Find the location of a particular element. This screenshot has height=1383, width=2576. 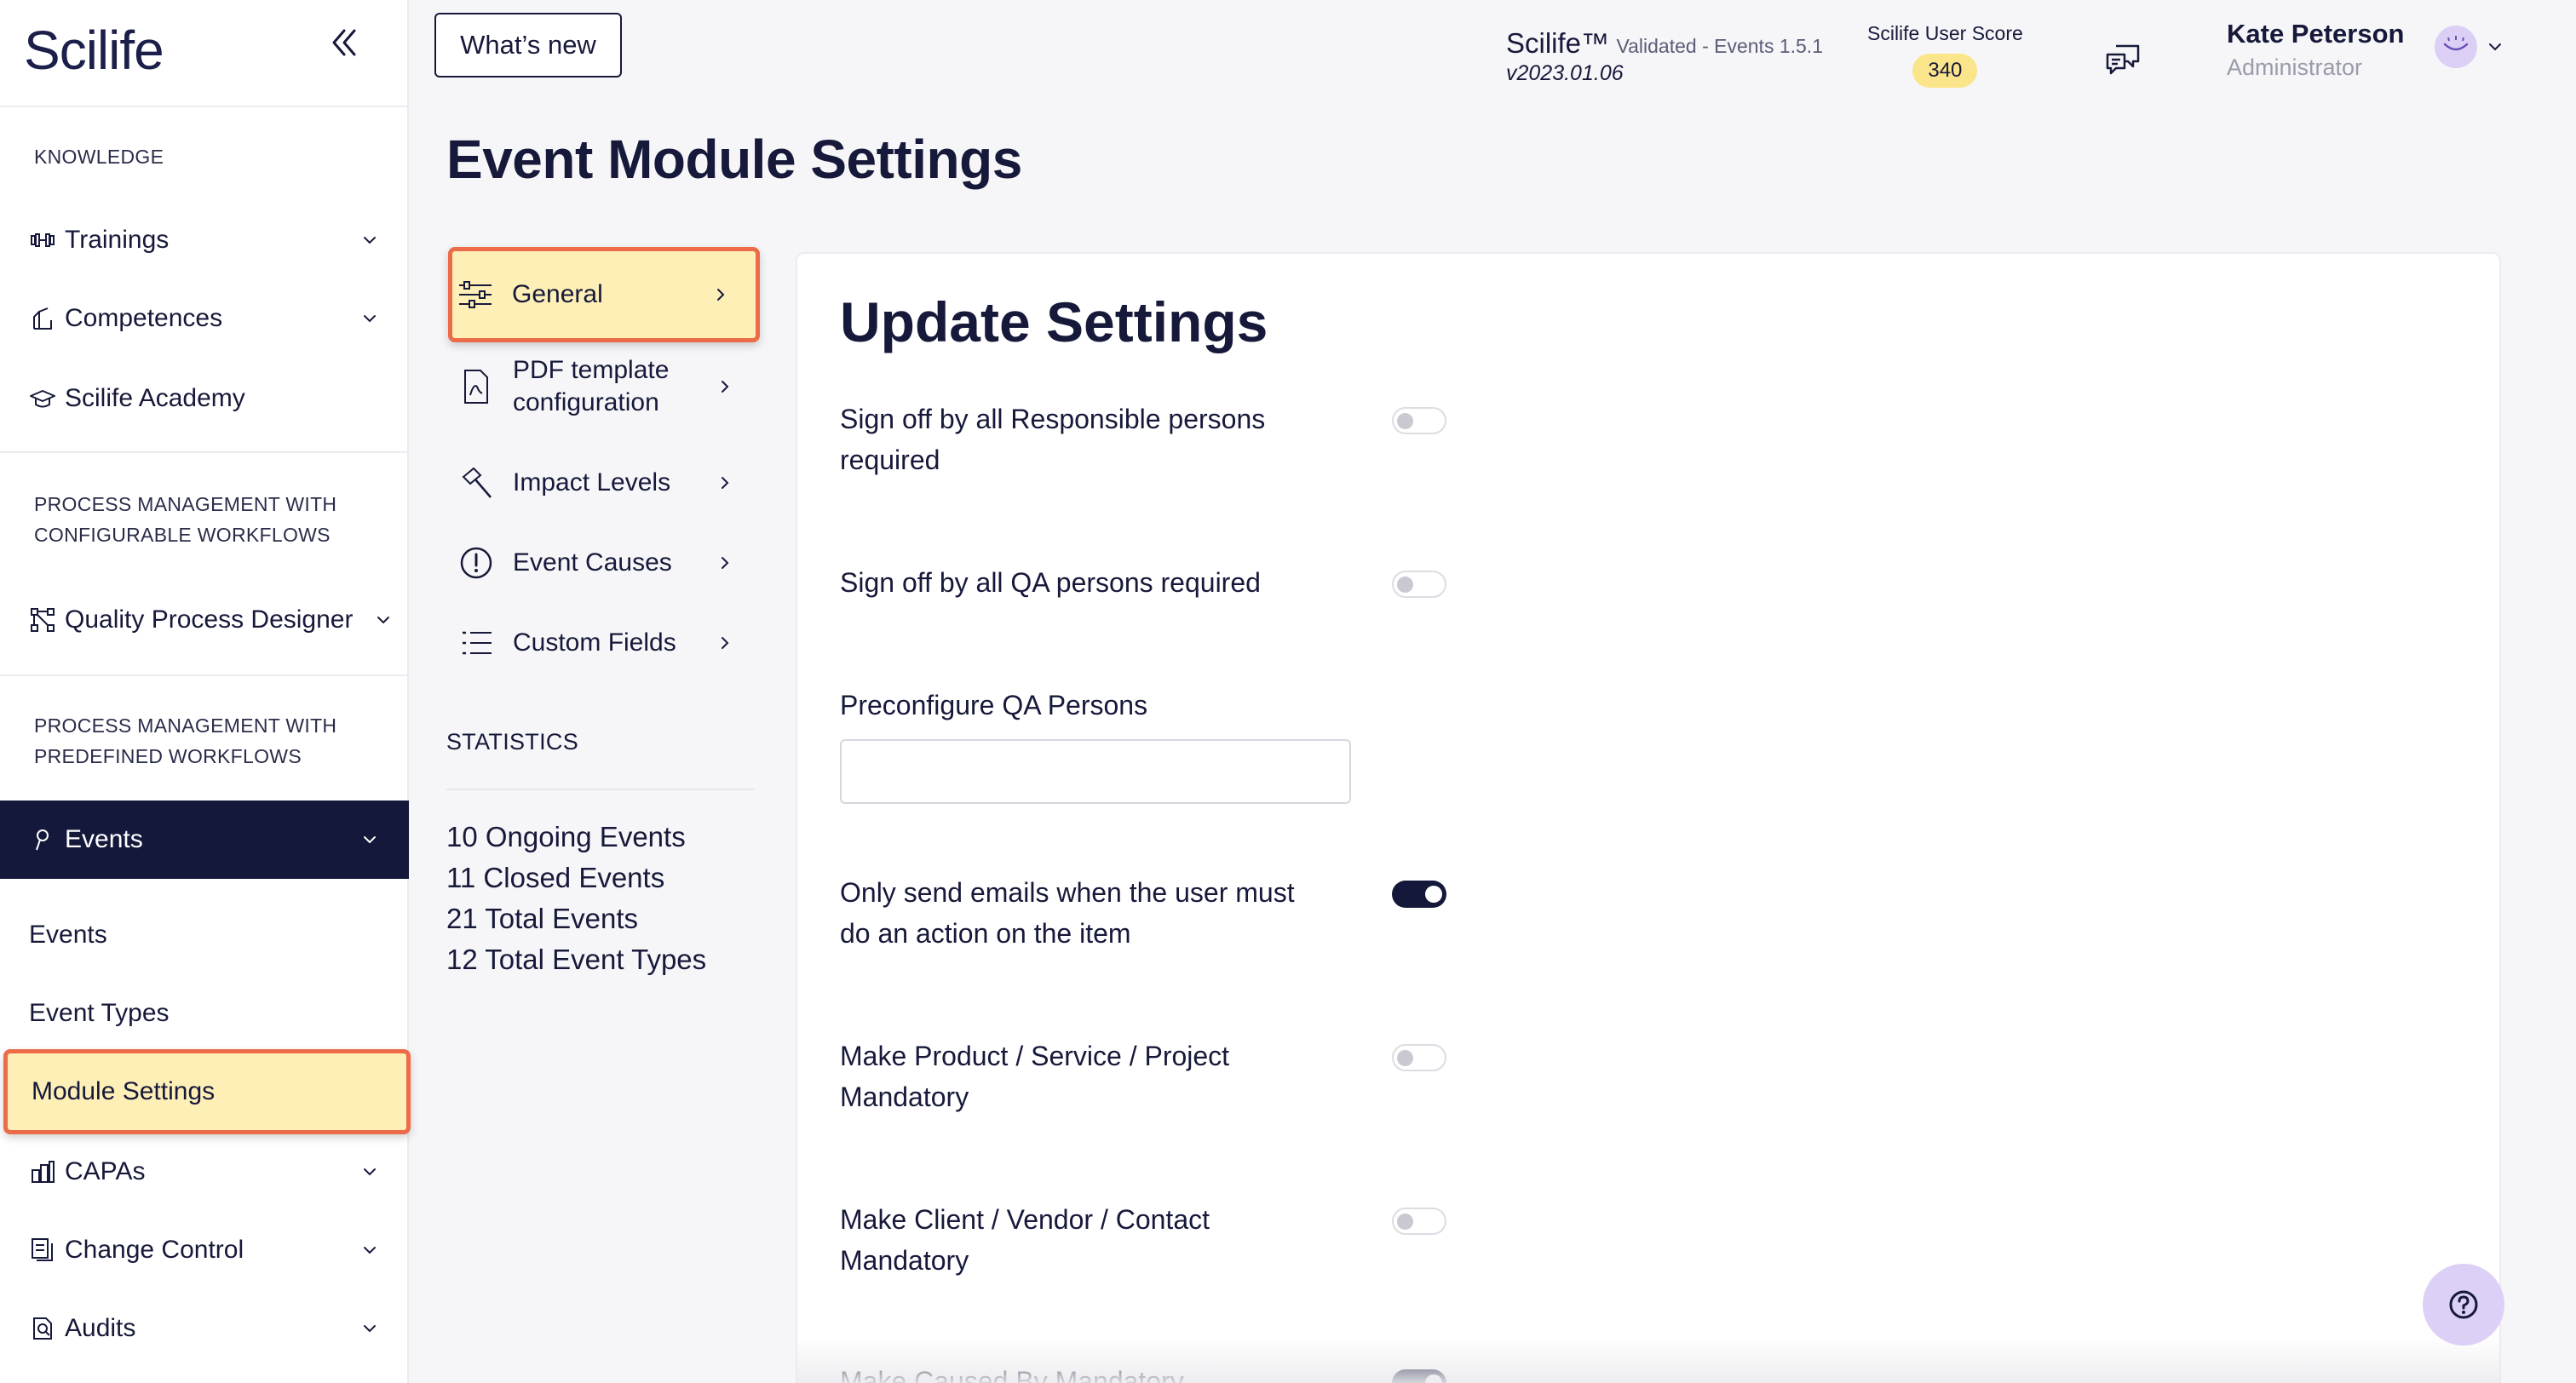

toggle-responsible-signoff is located at coordinates (1419, 420).